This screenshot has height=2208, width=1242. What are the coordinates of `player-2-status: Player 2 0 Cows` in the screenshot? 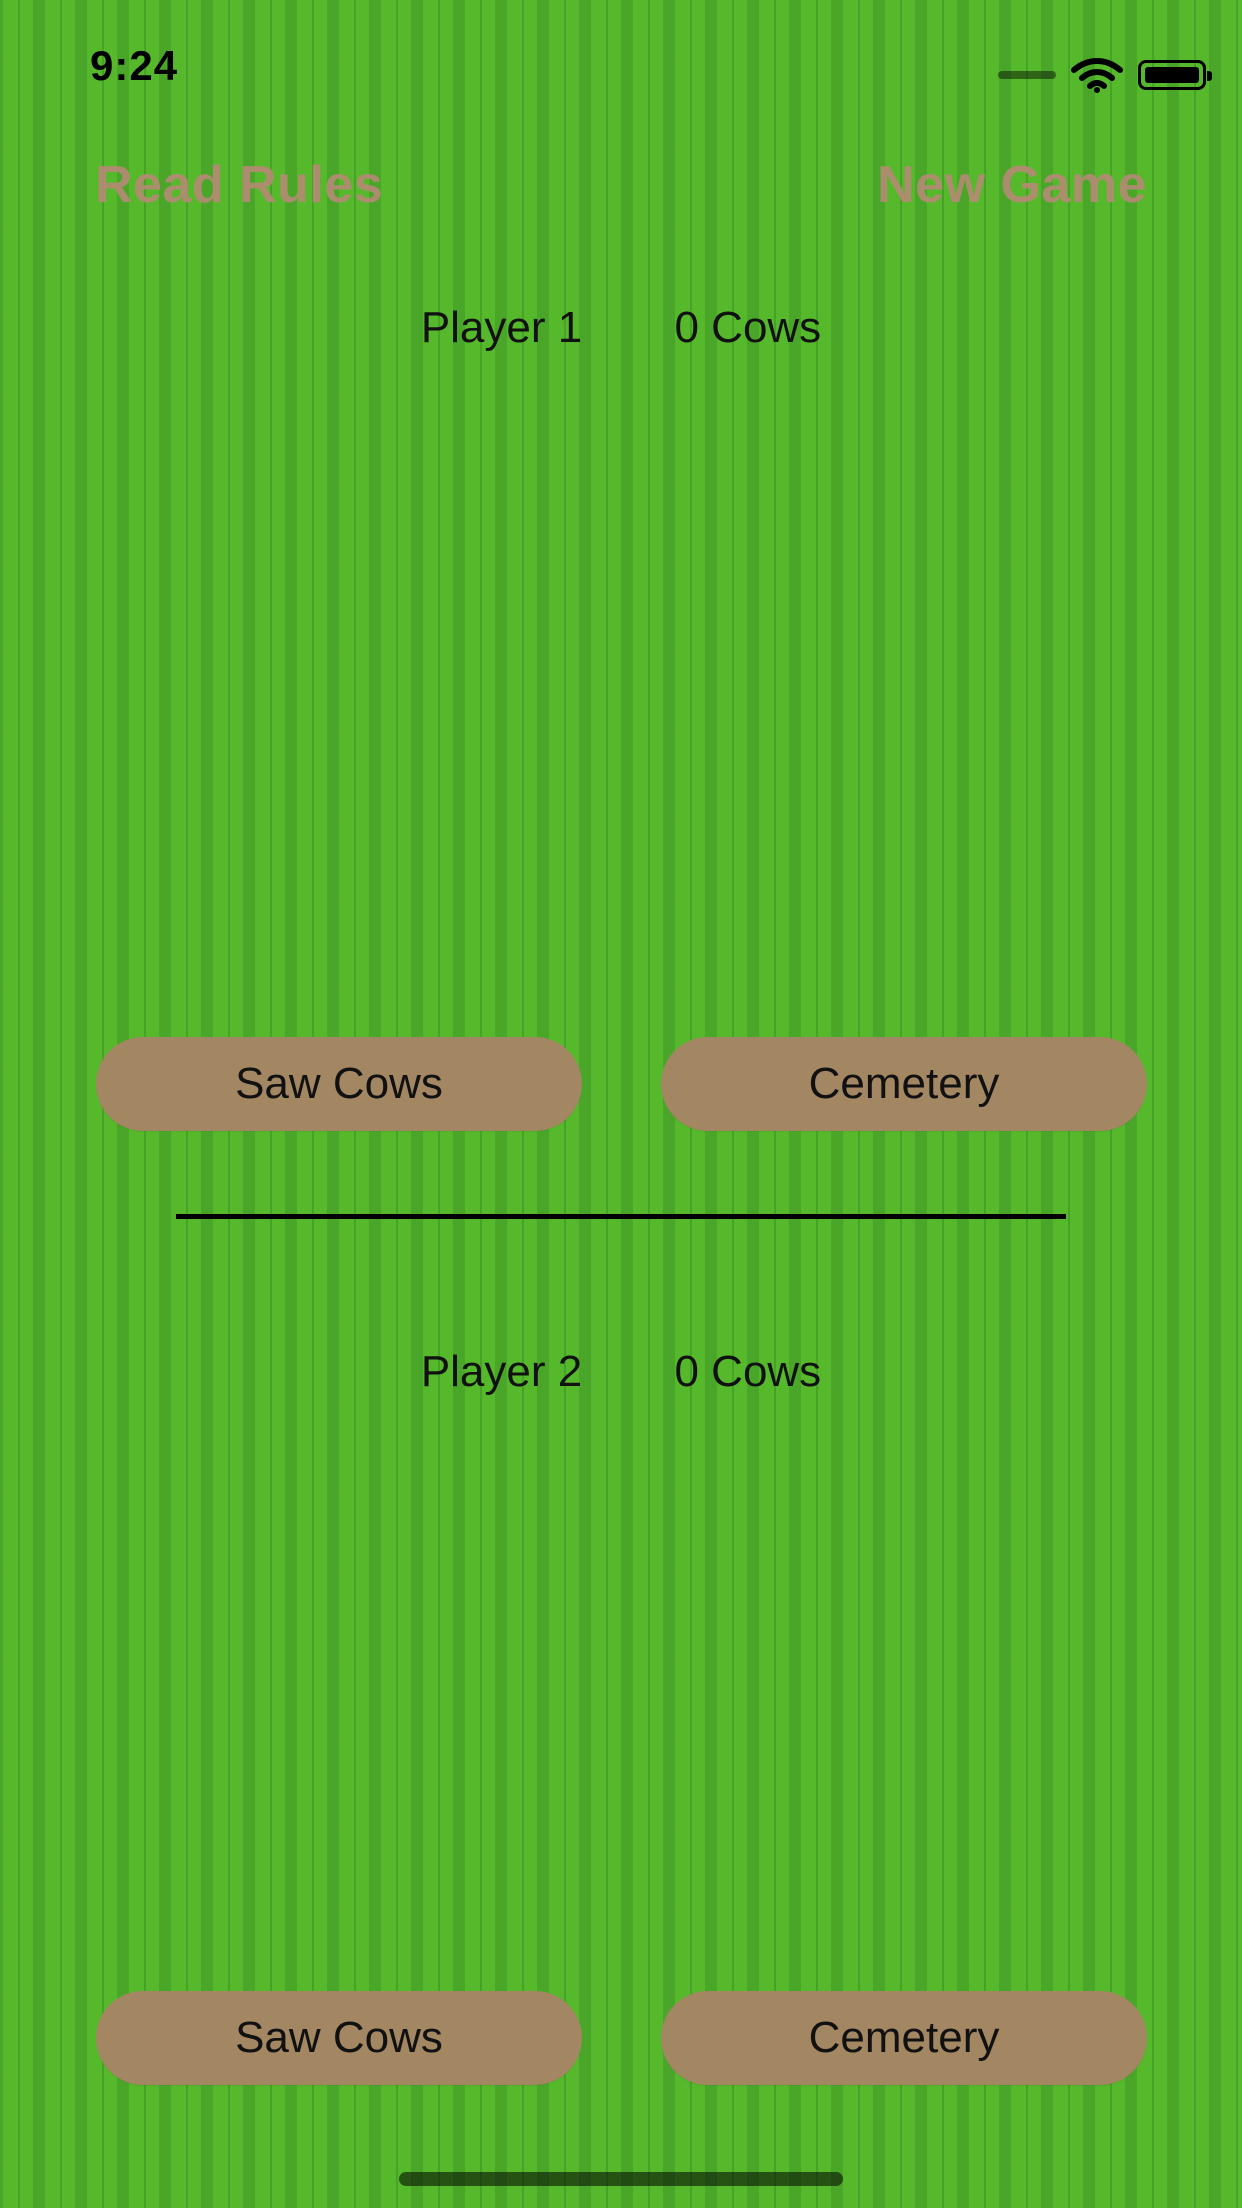 It's located at (621, 1377).